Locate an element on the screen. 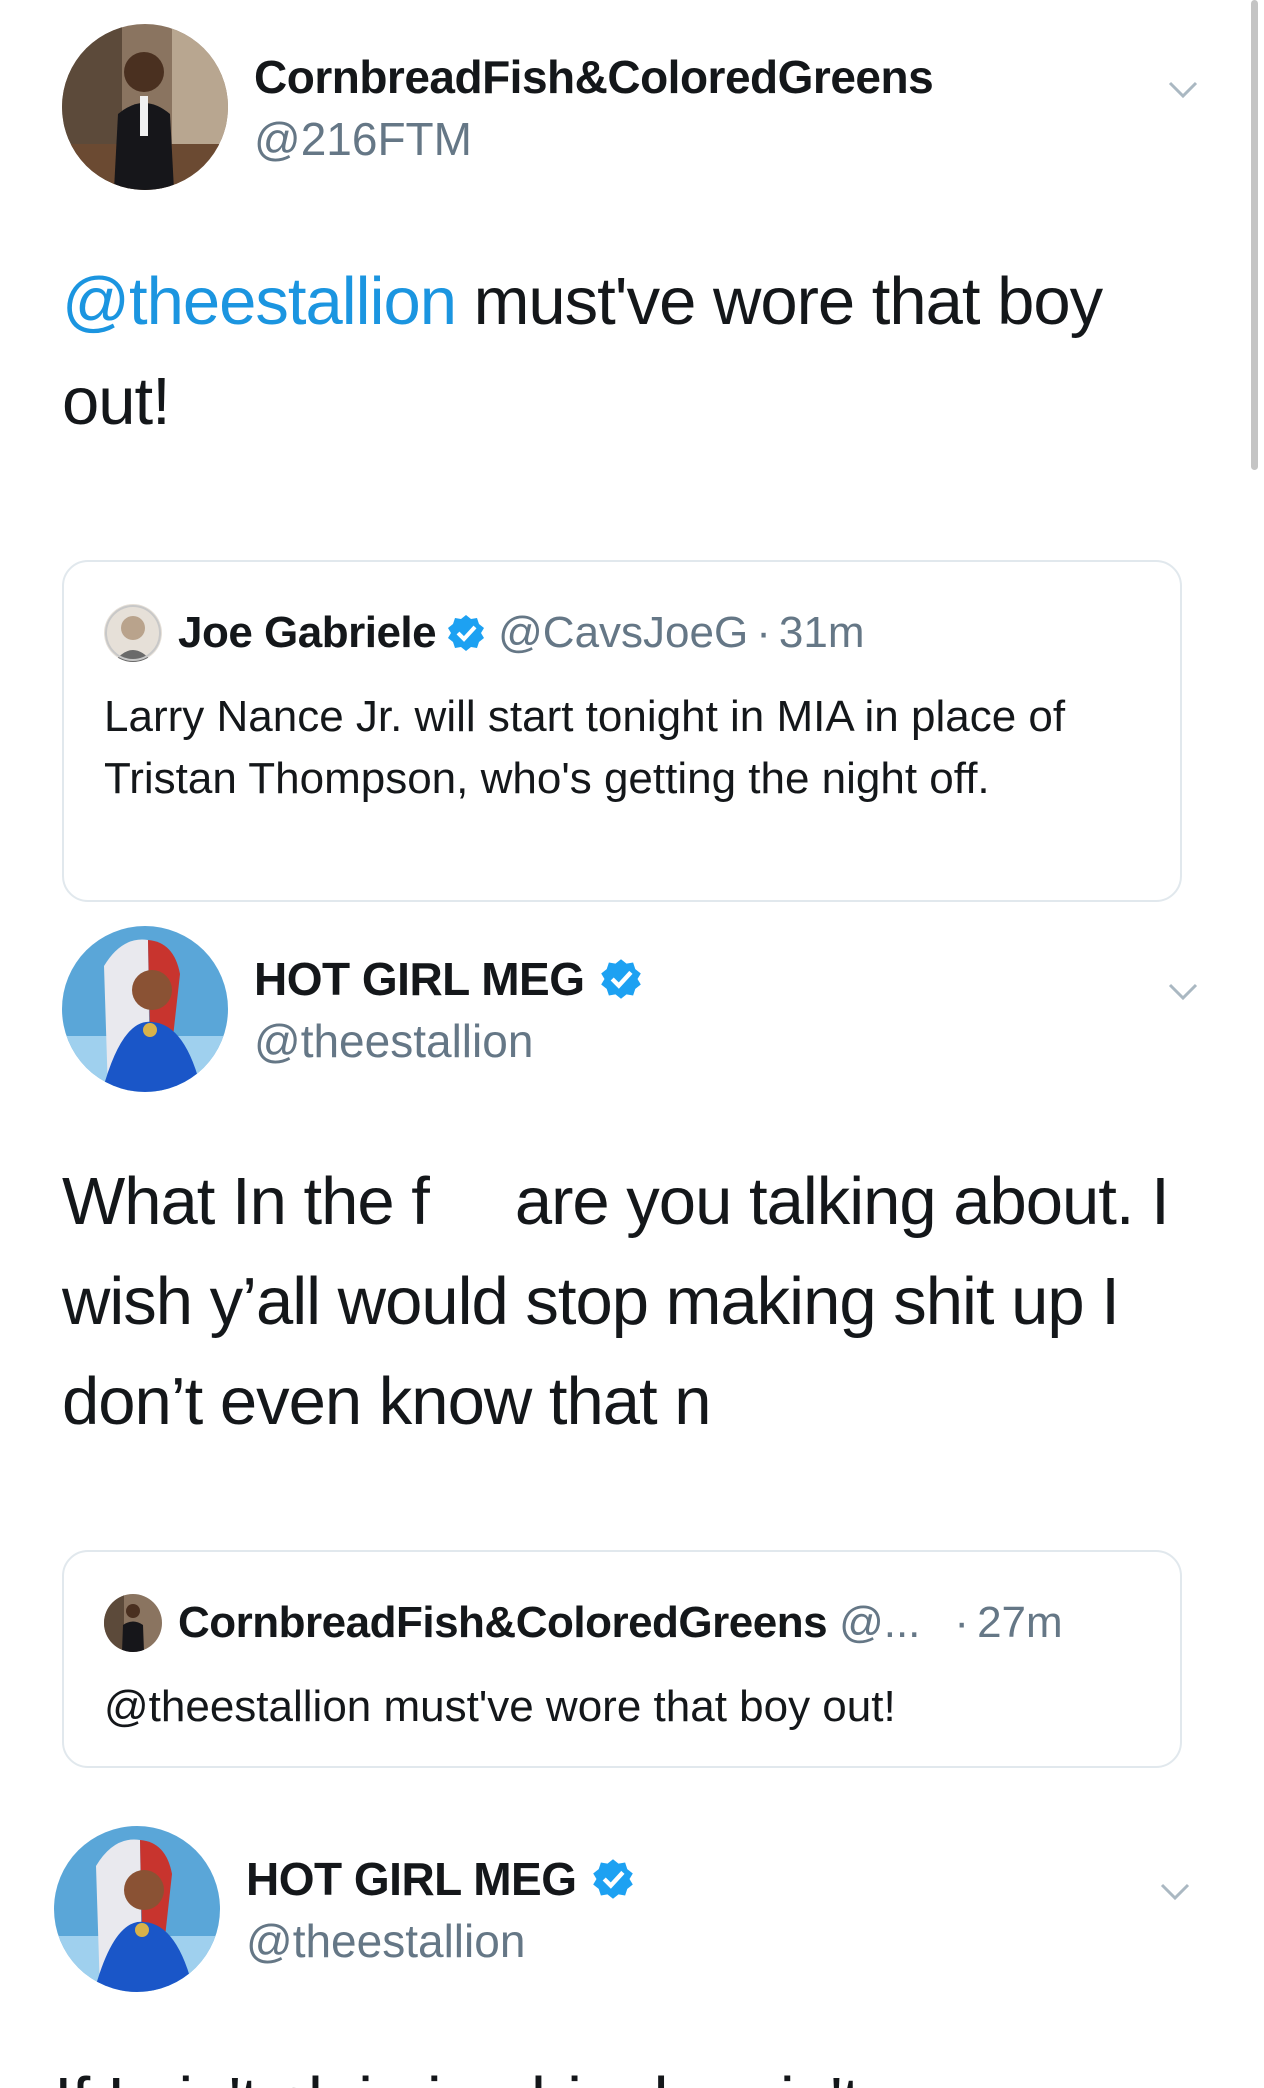 This screenshot has width=1264, height=2088. display-name: CornbreadFish&ColoredGreens is located at coordinates (594, 77).